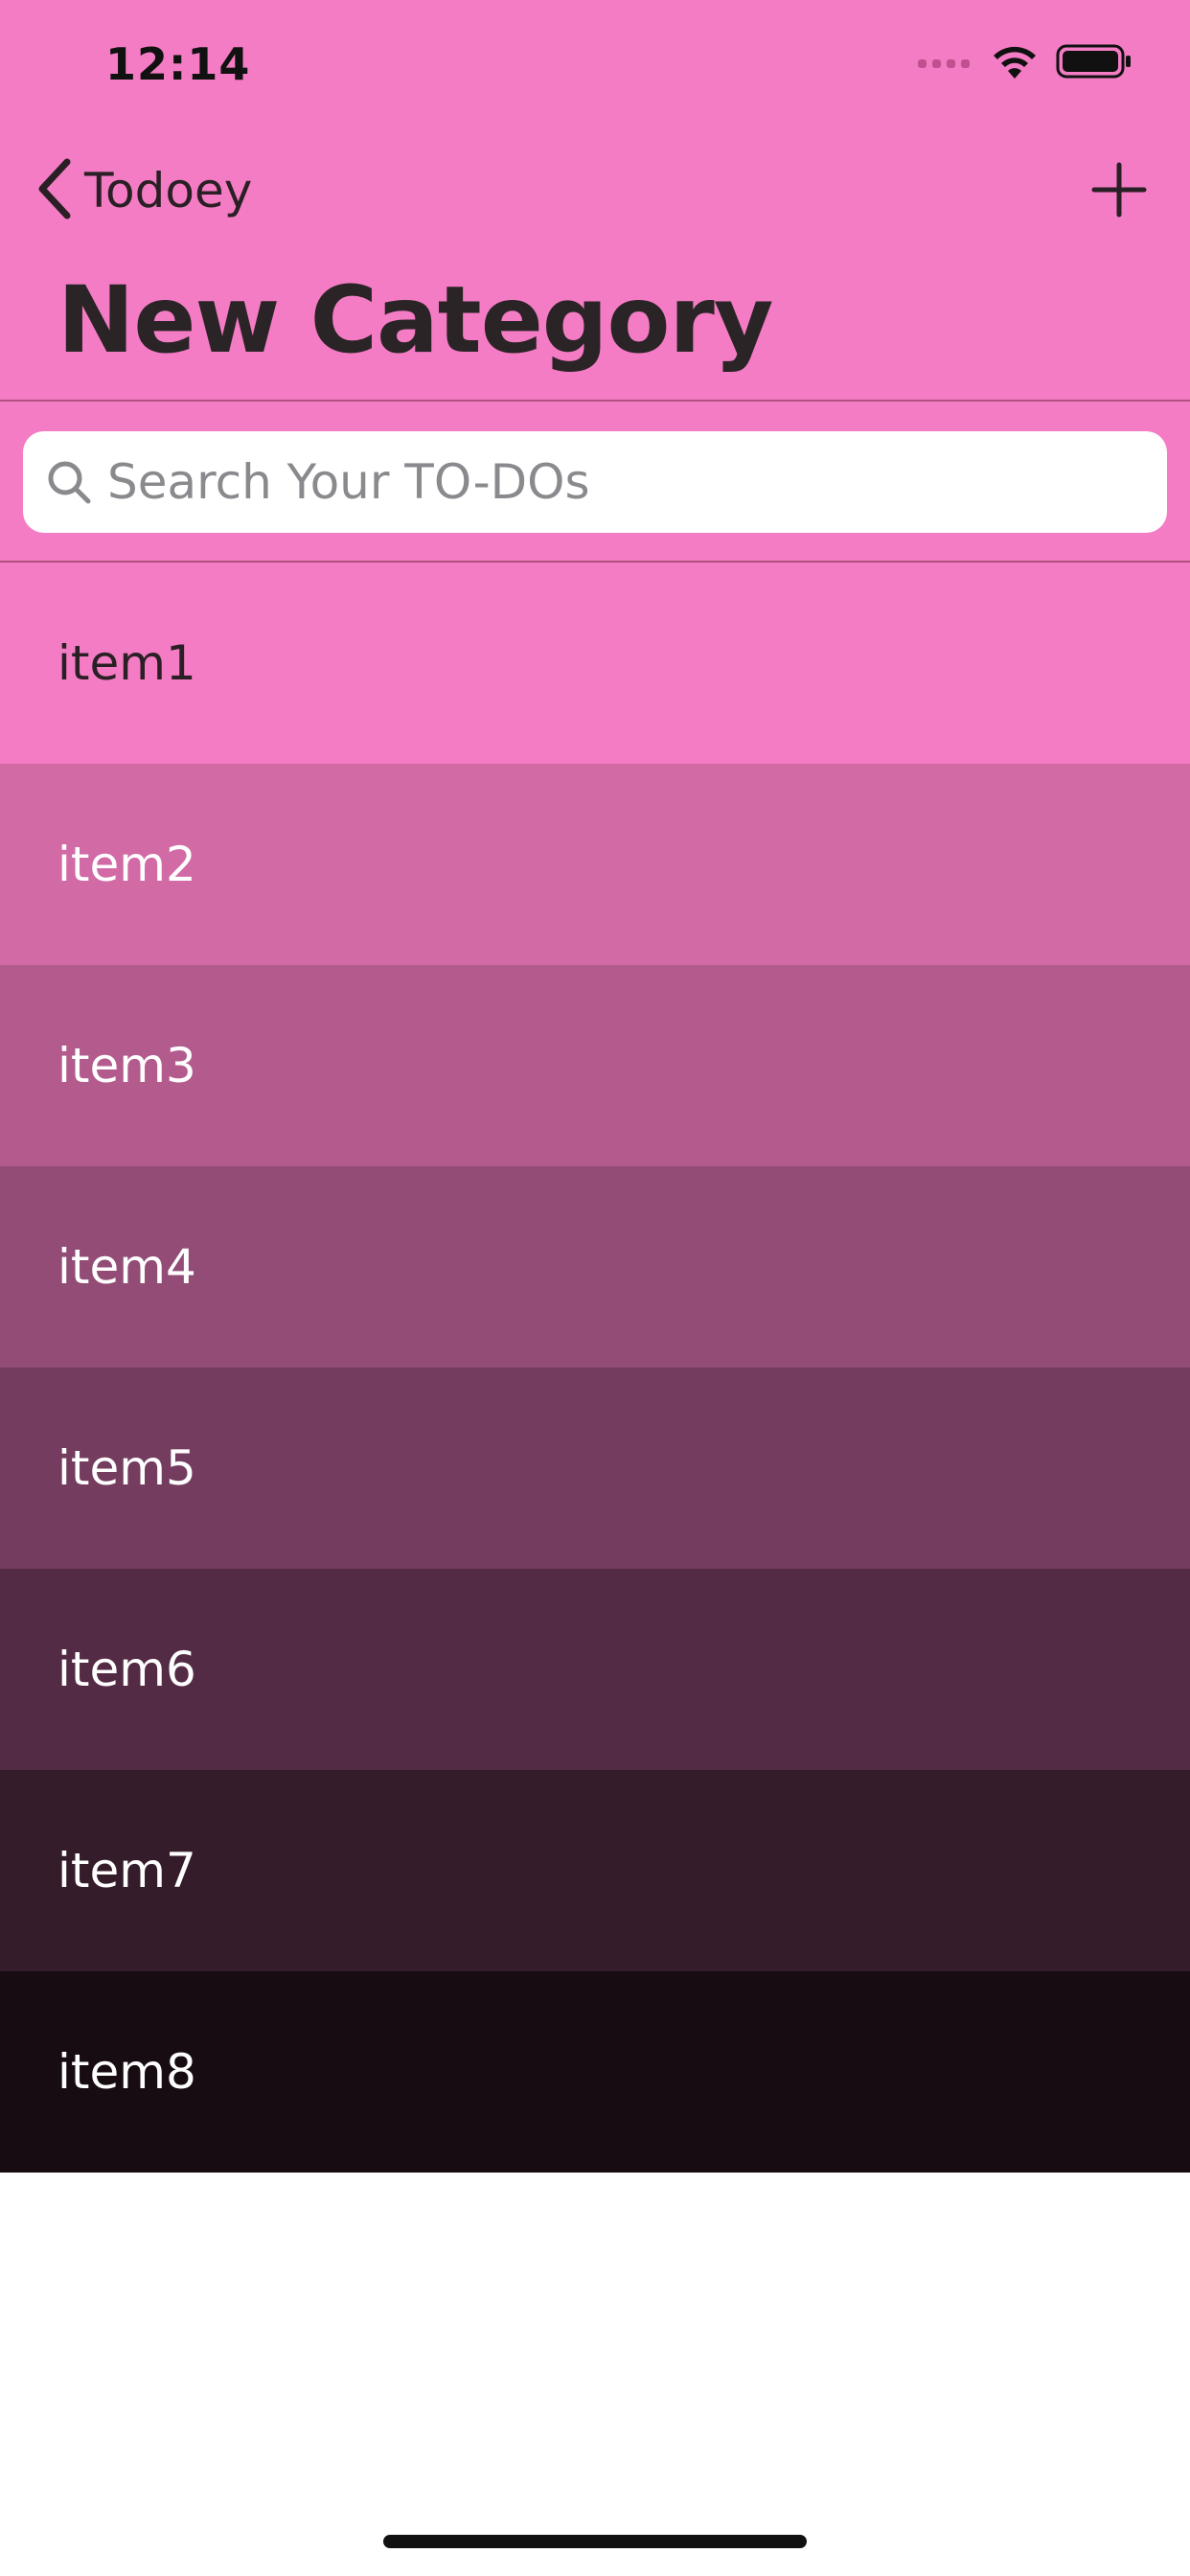 The height and width of the screenshot is (2576, 1190). I want to click on list-item: item6, so click(595, 1669).